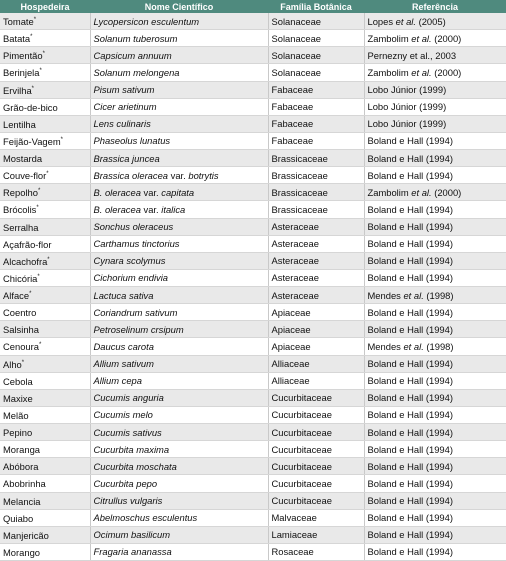 This screenshot has height=561, width=506. I want to click on sci-name-part: Capsicum annuum, so click(132, 55).